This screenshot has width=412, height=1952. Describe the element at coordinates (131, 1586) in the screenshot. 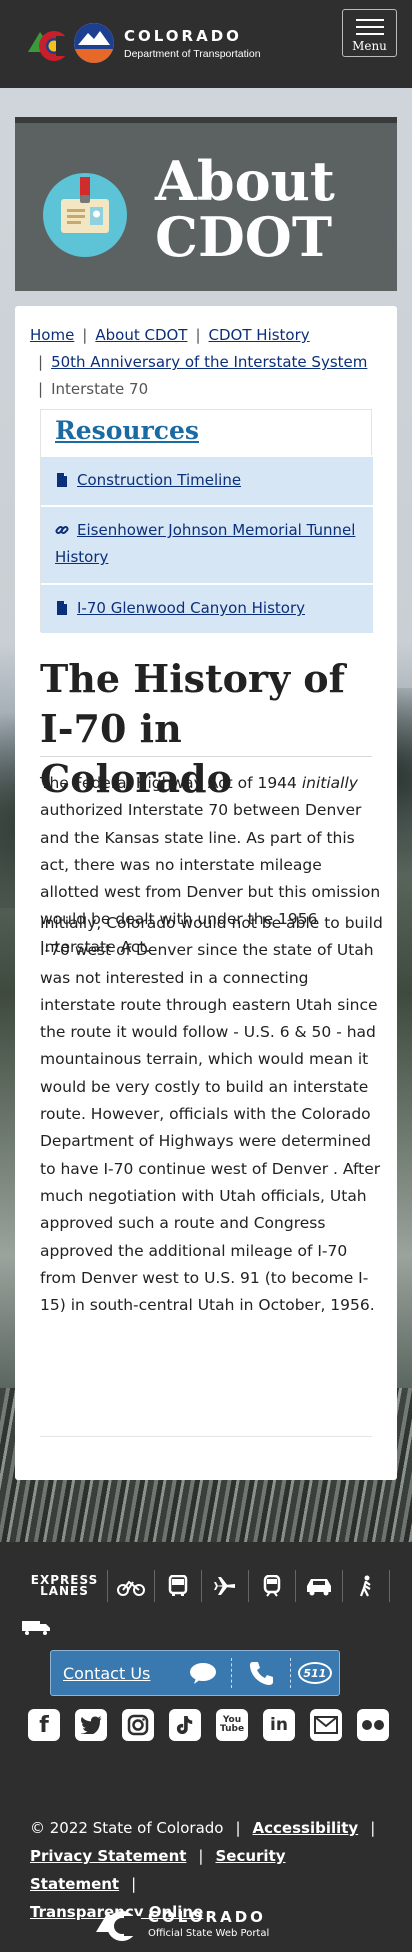

I see `bike-icon` at that location.